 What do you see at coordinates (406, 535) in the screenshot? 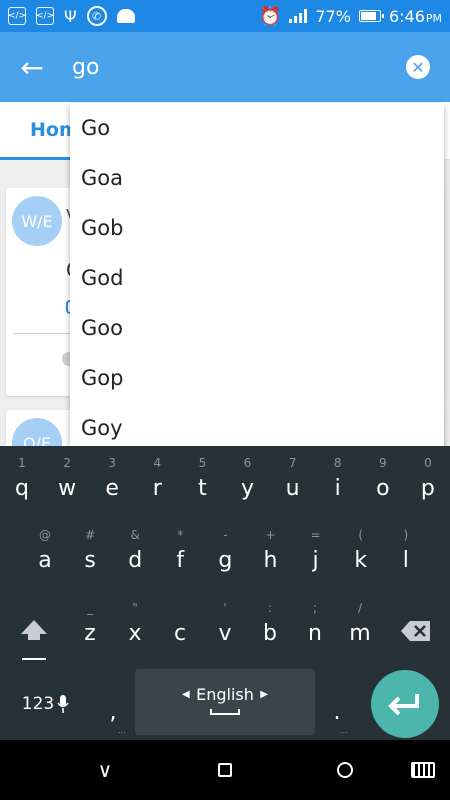
I see `key-hint: )` at bounding box center [406, 535].